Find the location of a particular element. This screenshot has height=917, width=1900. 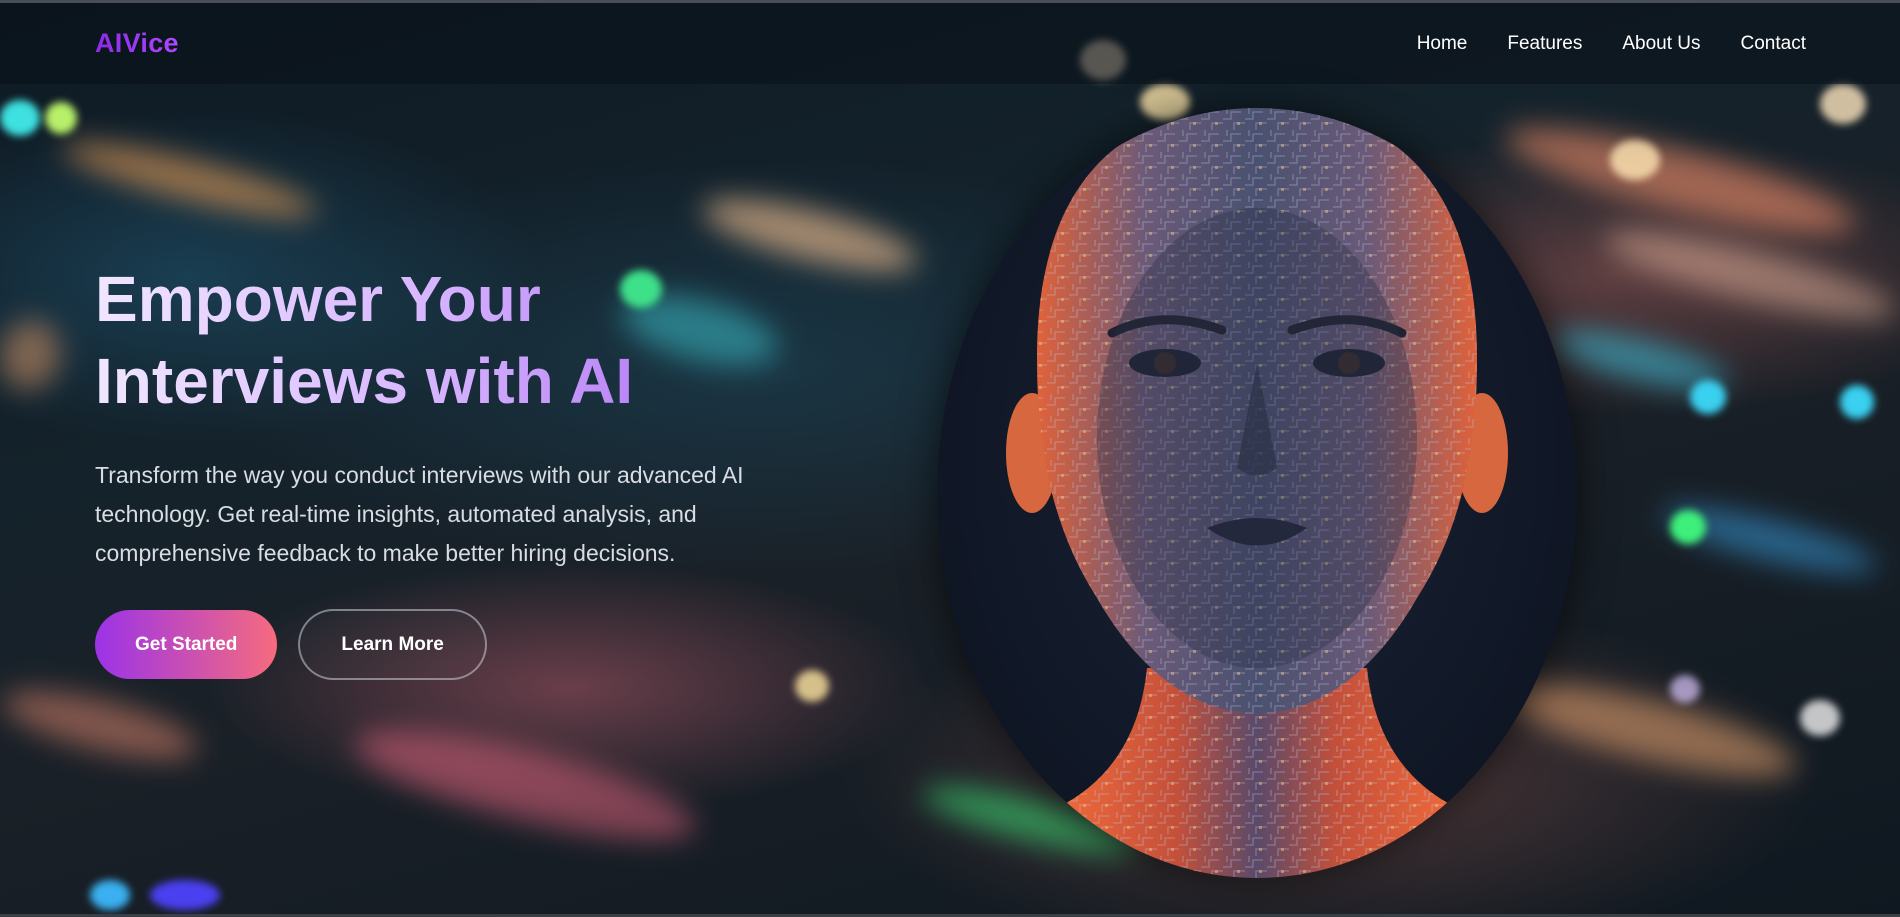

nav-link-home: Home is located at coordinates (1442, 44).